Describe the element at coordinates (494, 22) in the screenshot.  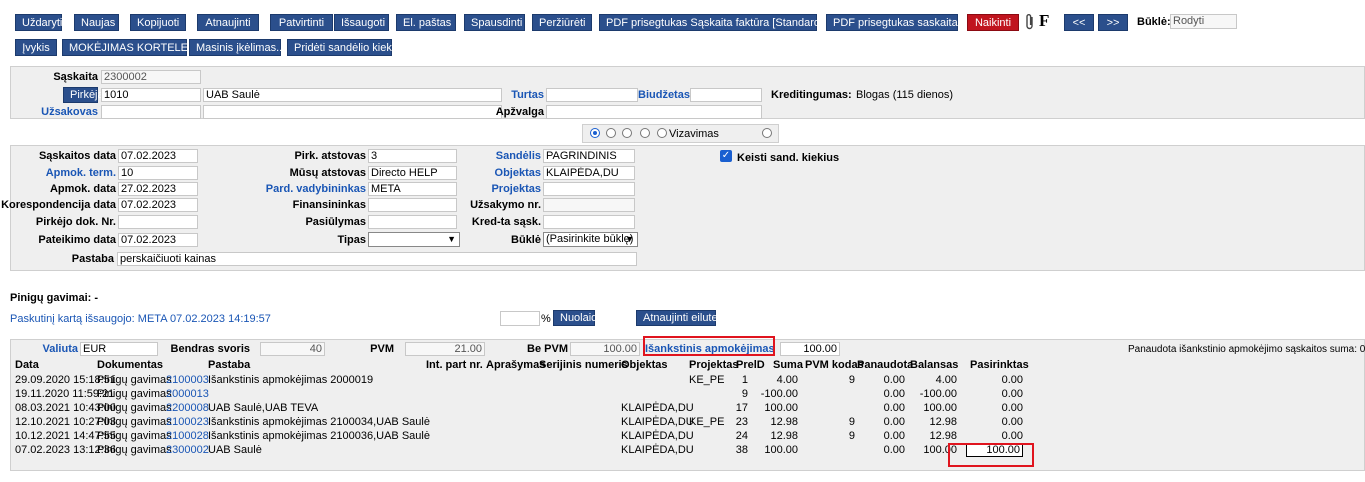
I see `print-button: Spausdinti` at that location.